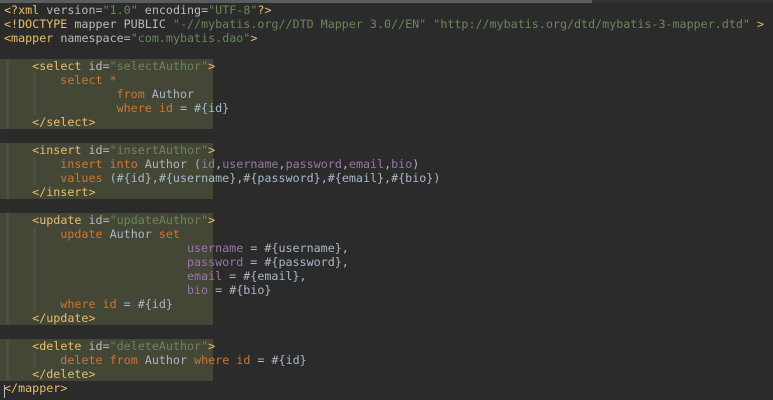 The height and width of the screenshot is (400, 773). I want to click on code-line: </insert>, so click(386, 192).